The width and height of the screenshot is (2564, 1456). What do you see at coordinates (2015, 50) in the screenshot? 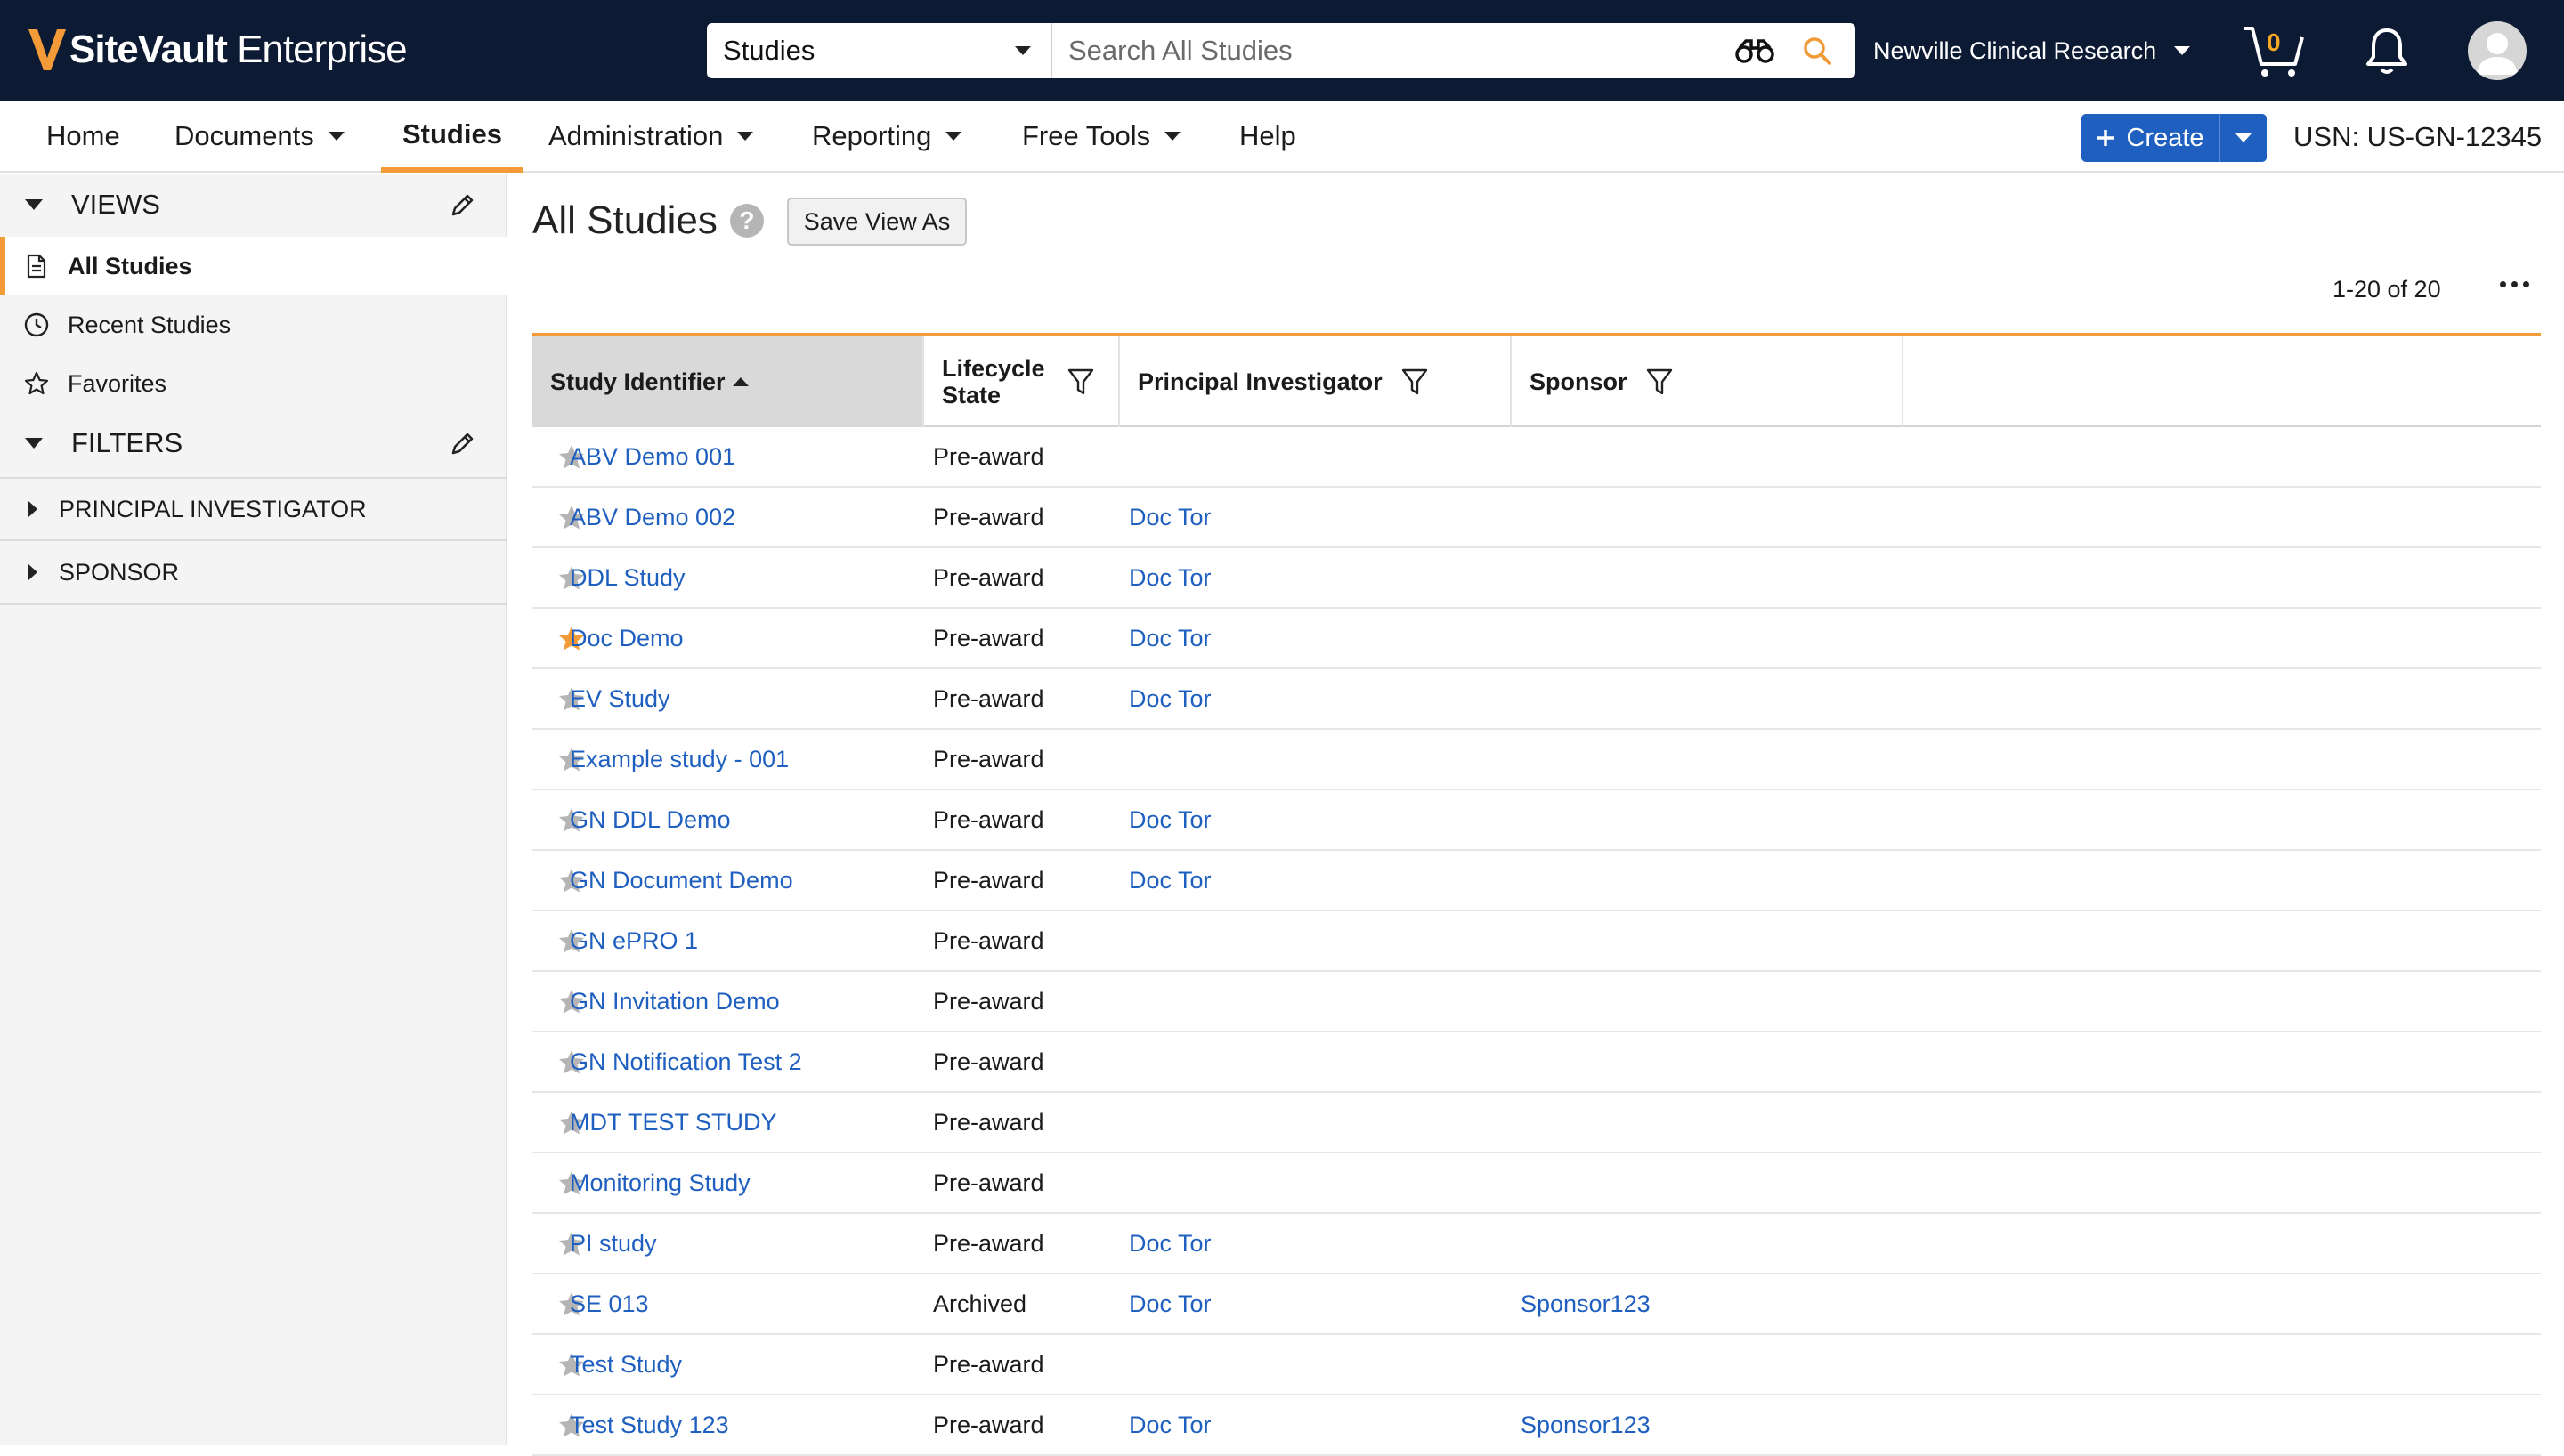
I see `org-name: Newville Clinical Research` at bounding box center [2015, 50].